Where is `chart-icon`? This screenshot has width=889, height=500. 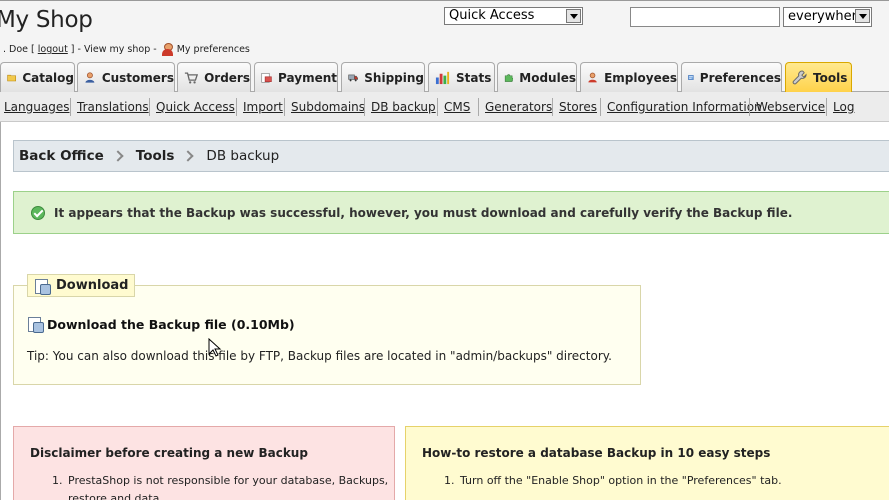
chart-icon is located at coordinates (442, 78).